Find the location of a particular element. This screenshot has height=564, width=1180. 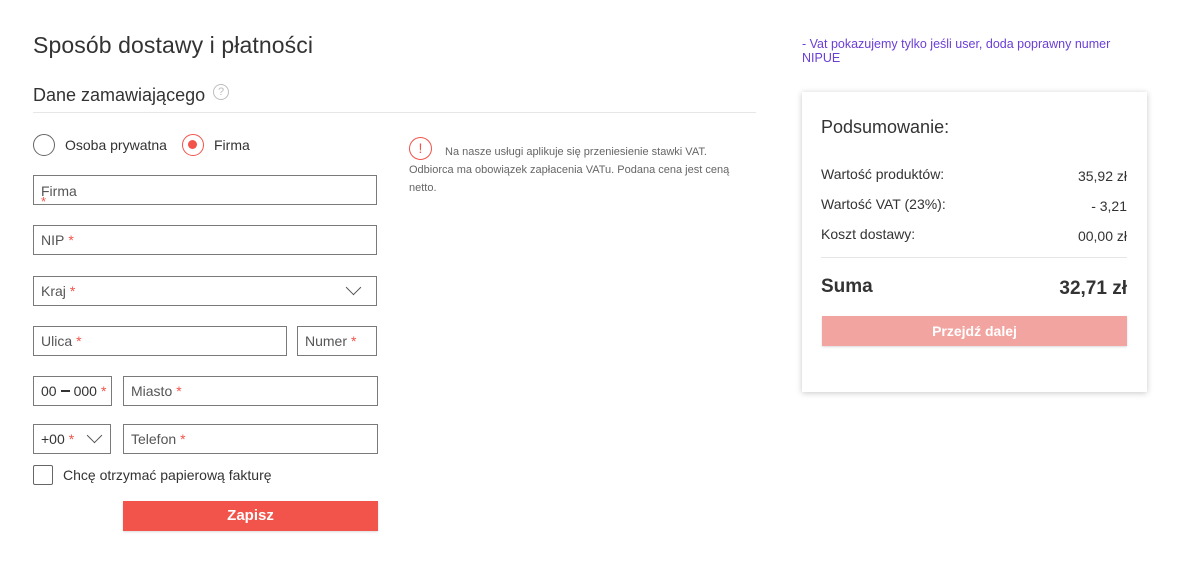

radio-private-person-label: Osoba prywatna is located at coordinates (116, 145).